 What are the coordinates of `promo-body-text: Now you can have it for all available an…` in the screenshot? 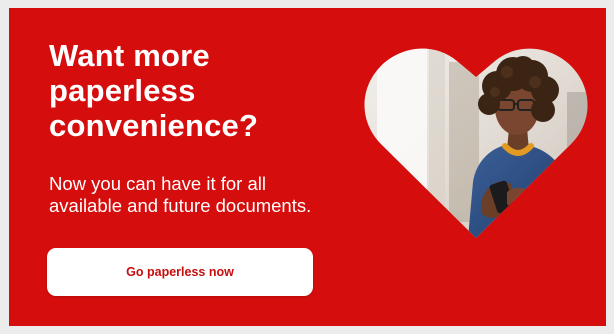 It's located at (209, 195).